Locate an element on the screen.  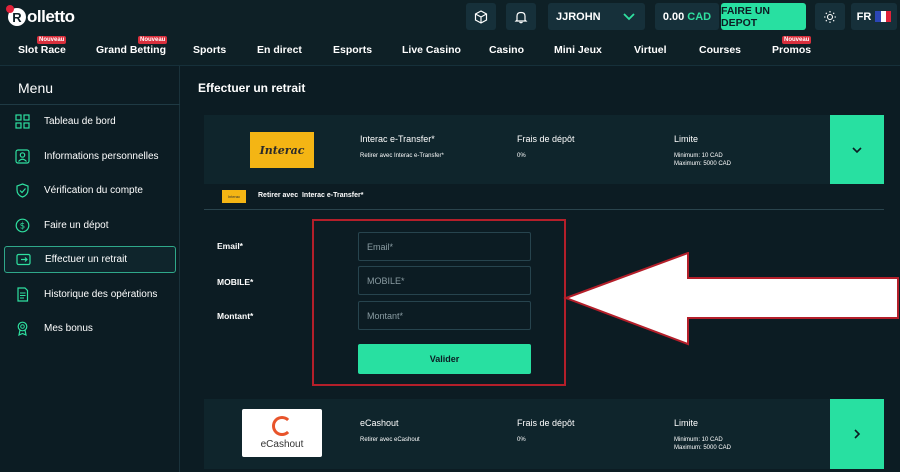
sidebar-item-label: Informations personnelles is located at coordinates (101, 156).